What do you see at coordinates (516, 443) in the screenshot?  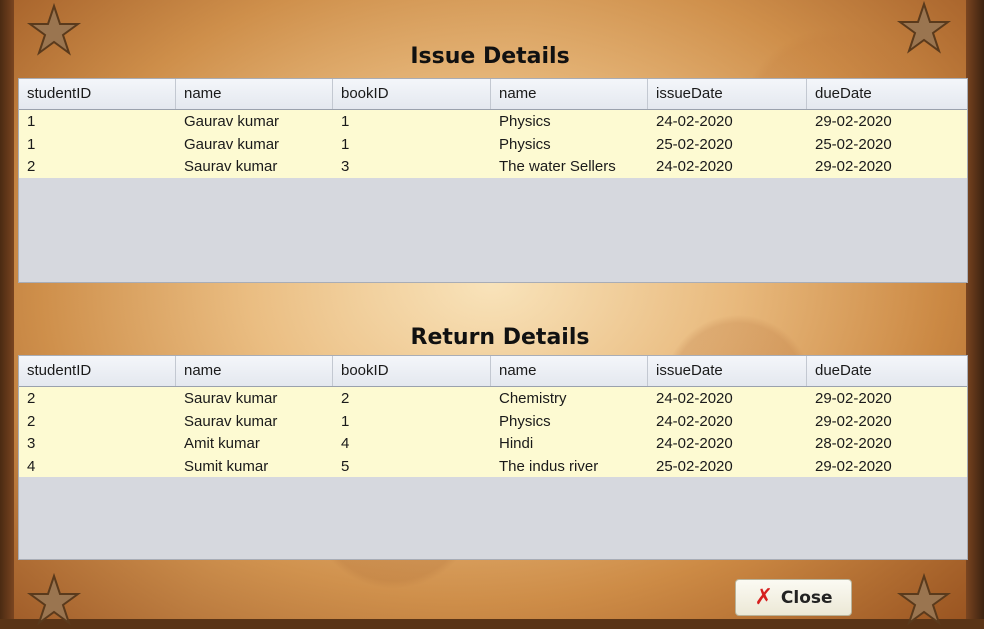 I see `table-cell: Hindi` at bounding box center [516, 443].